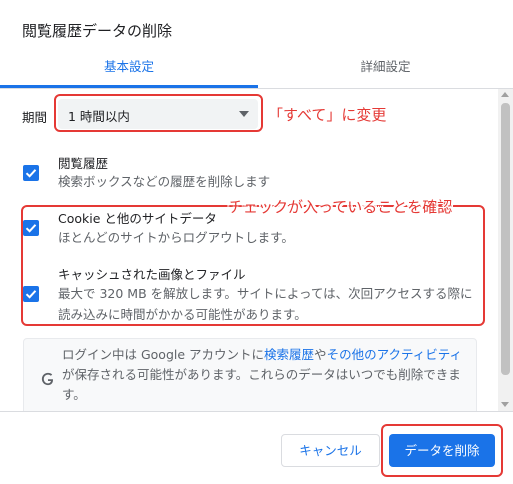  Describe the element at coordinates (289, 354) in the screenshot. I see `search-history-link: 検索履歴` at that location.